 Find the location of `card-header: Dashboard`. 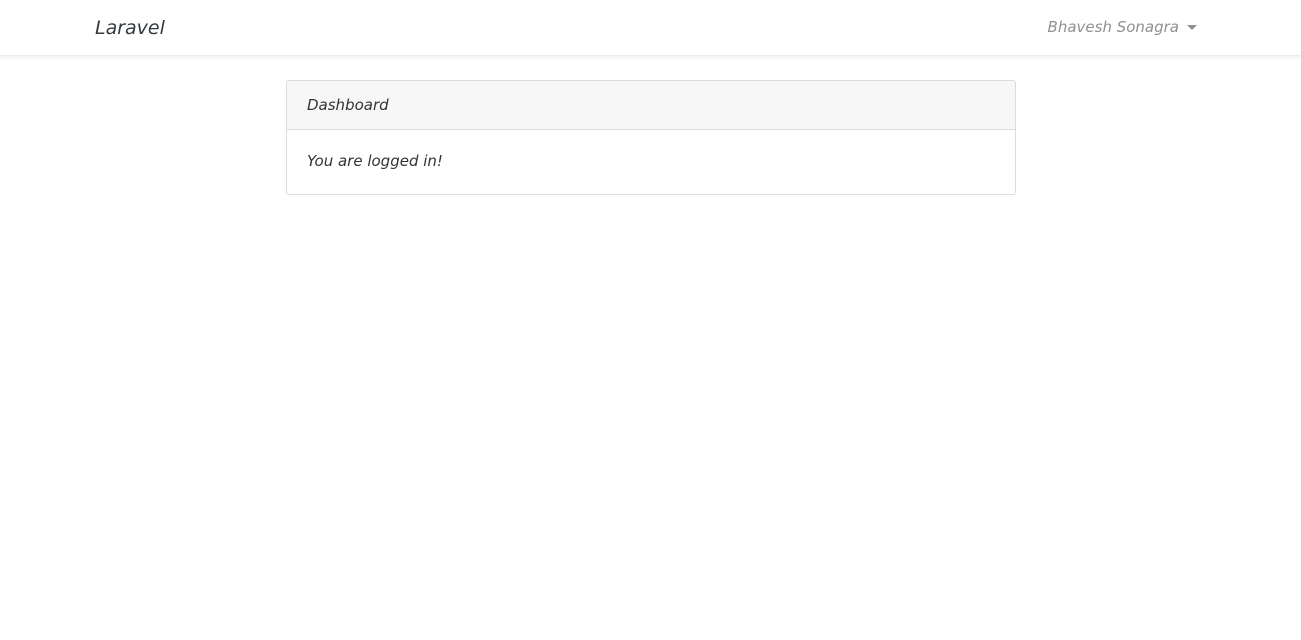

card-header: Dashboard is located at coordinates (651, 105).